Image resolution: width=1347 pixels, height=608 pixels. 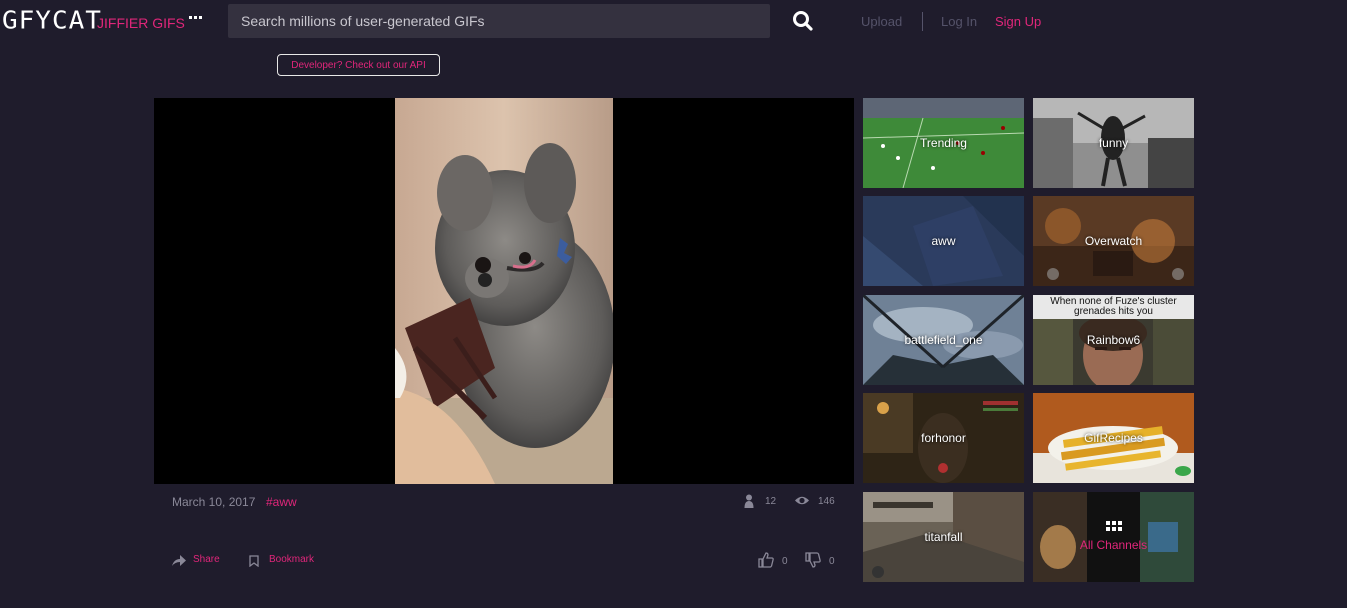 I want to click on ellipsis-icon, so click(x=195, y=17).